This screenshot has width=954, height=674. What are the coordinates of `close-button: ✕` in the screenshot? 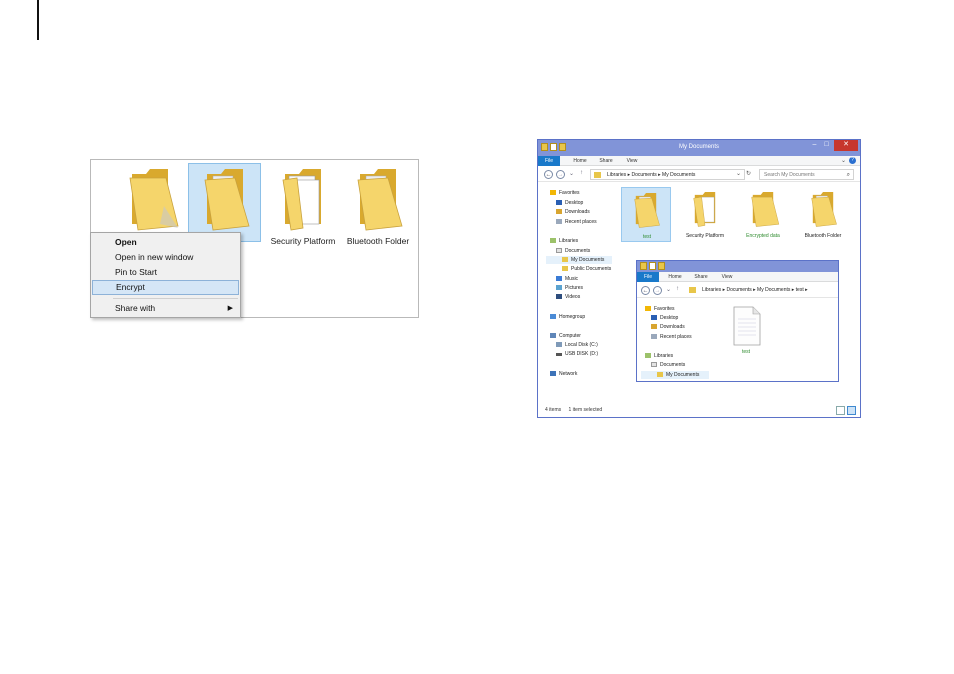 It's located at (846, 145).